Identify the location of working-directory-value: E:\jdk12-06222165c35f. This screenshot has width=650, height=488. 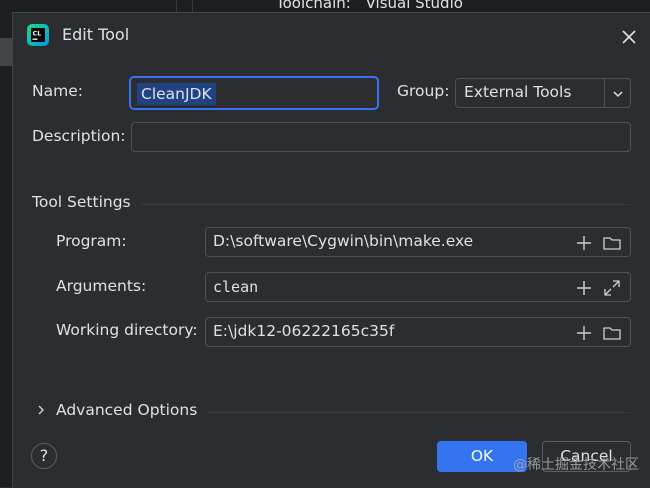
(304, 331).